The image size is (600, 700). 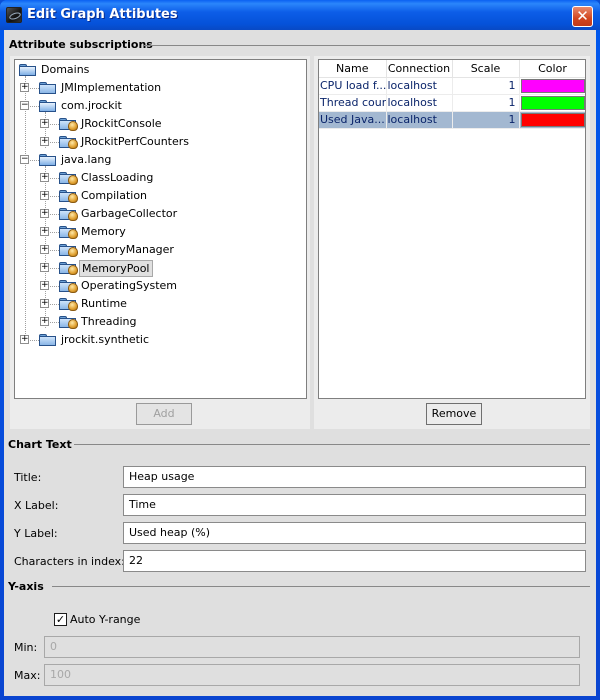 What do you see at coordinates (129, 285) in the screenshot?
I see `tree-node-label: OperatingSystem` at bounding box center [129, 285].